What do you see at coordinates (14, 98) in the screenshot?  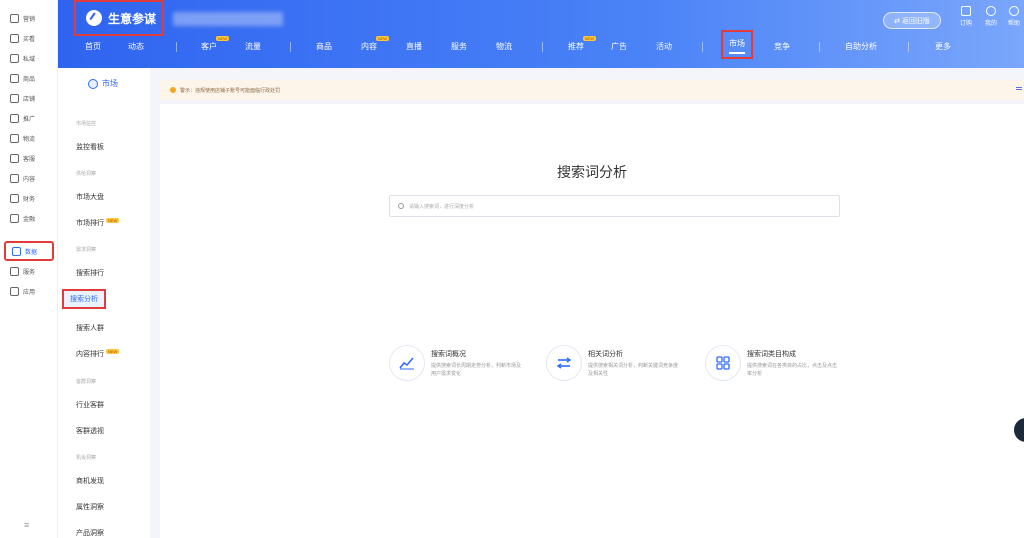 I see `store-icon` at bounding box center [14, 98].